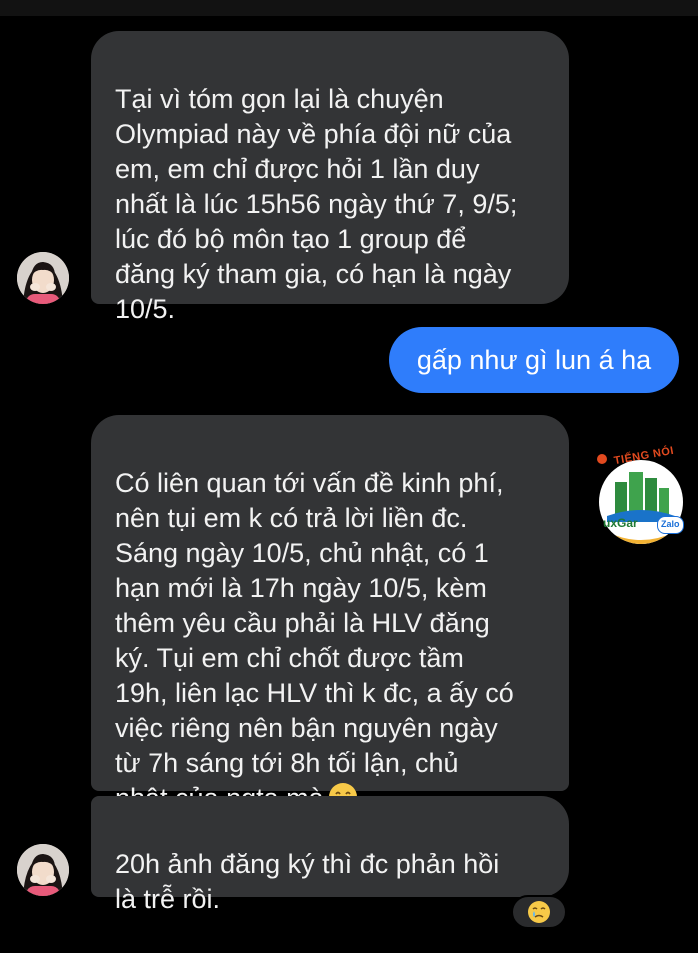  Describe the element at coordinates (602, 459) in the screenshot. I see `watermark-dot` at that location.